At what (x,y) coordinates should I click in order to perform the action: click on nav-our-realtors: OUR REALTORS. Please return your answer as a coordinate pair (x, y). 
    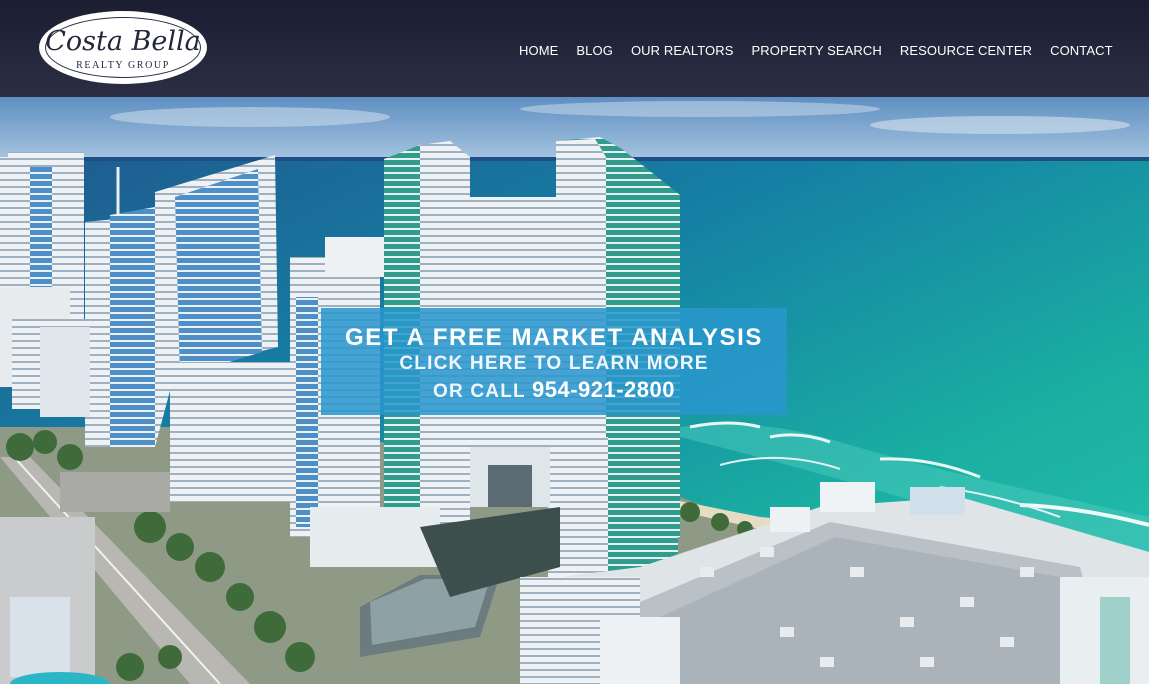
    Looking at the image, I should click on (682, 50).